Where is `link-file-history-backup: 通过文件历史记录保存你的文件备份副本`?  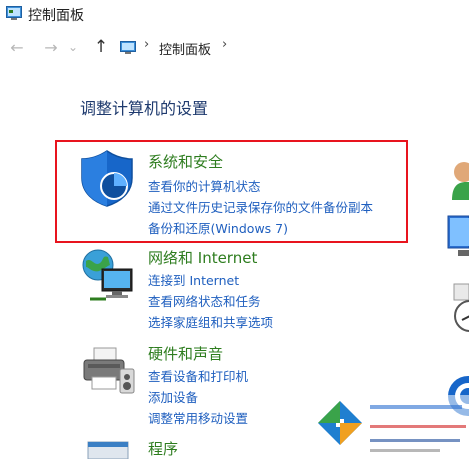
link-file-history-backup: 通过文件历史记录保存你的文件备份副本 is located at coordinates (260, 206).